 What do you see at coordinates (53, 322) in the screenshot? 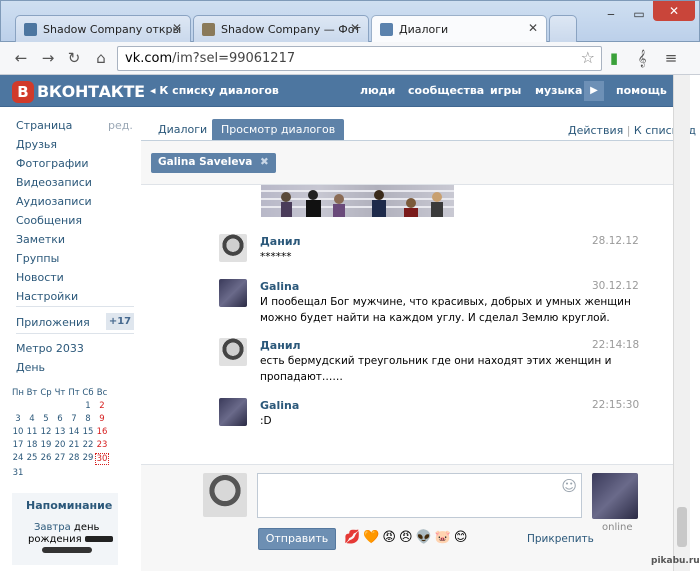
I see `sidebar-item-apps: Приложения` at bounding box center [53, 322].